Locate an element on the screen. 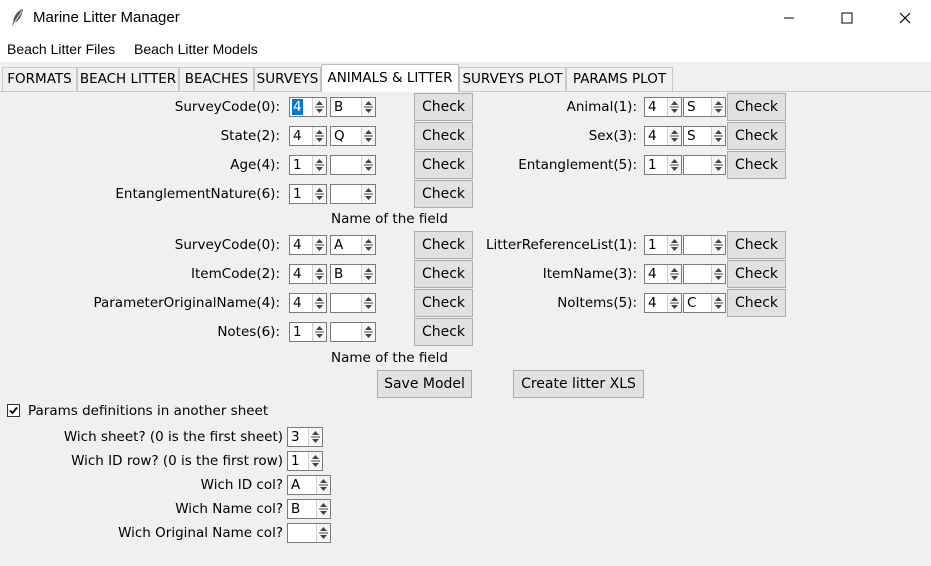 The height and width of the screenshot is (566, 931). litter-left-check-button-0: Check is located at coordinates (443, 245).